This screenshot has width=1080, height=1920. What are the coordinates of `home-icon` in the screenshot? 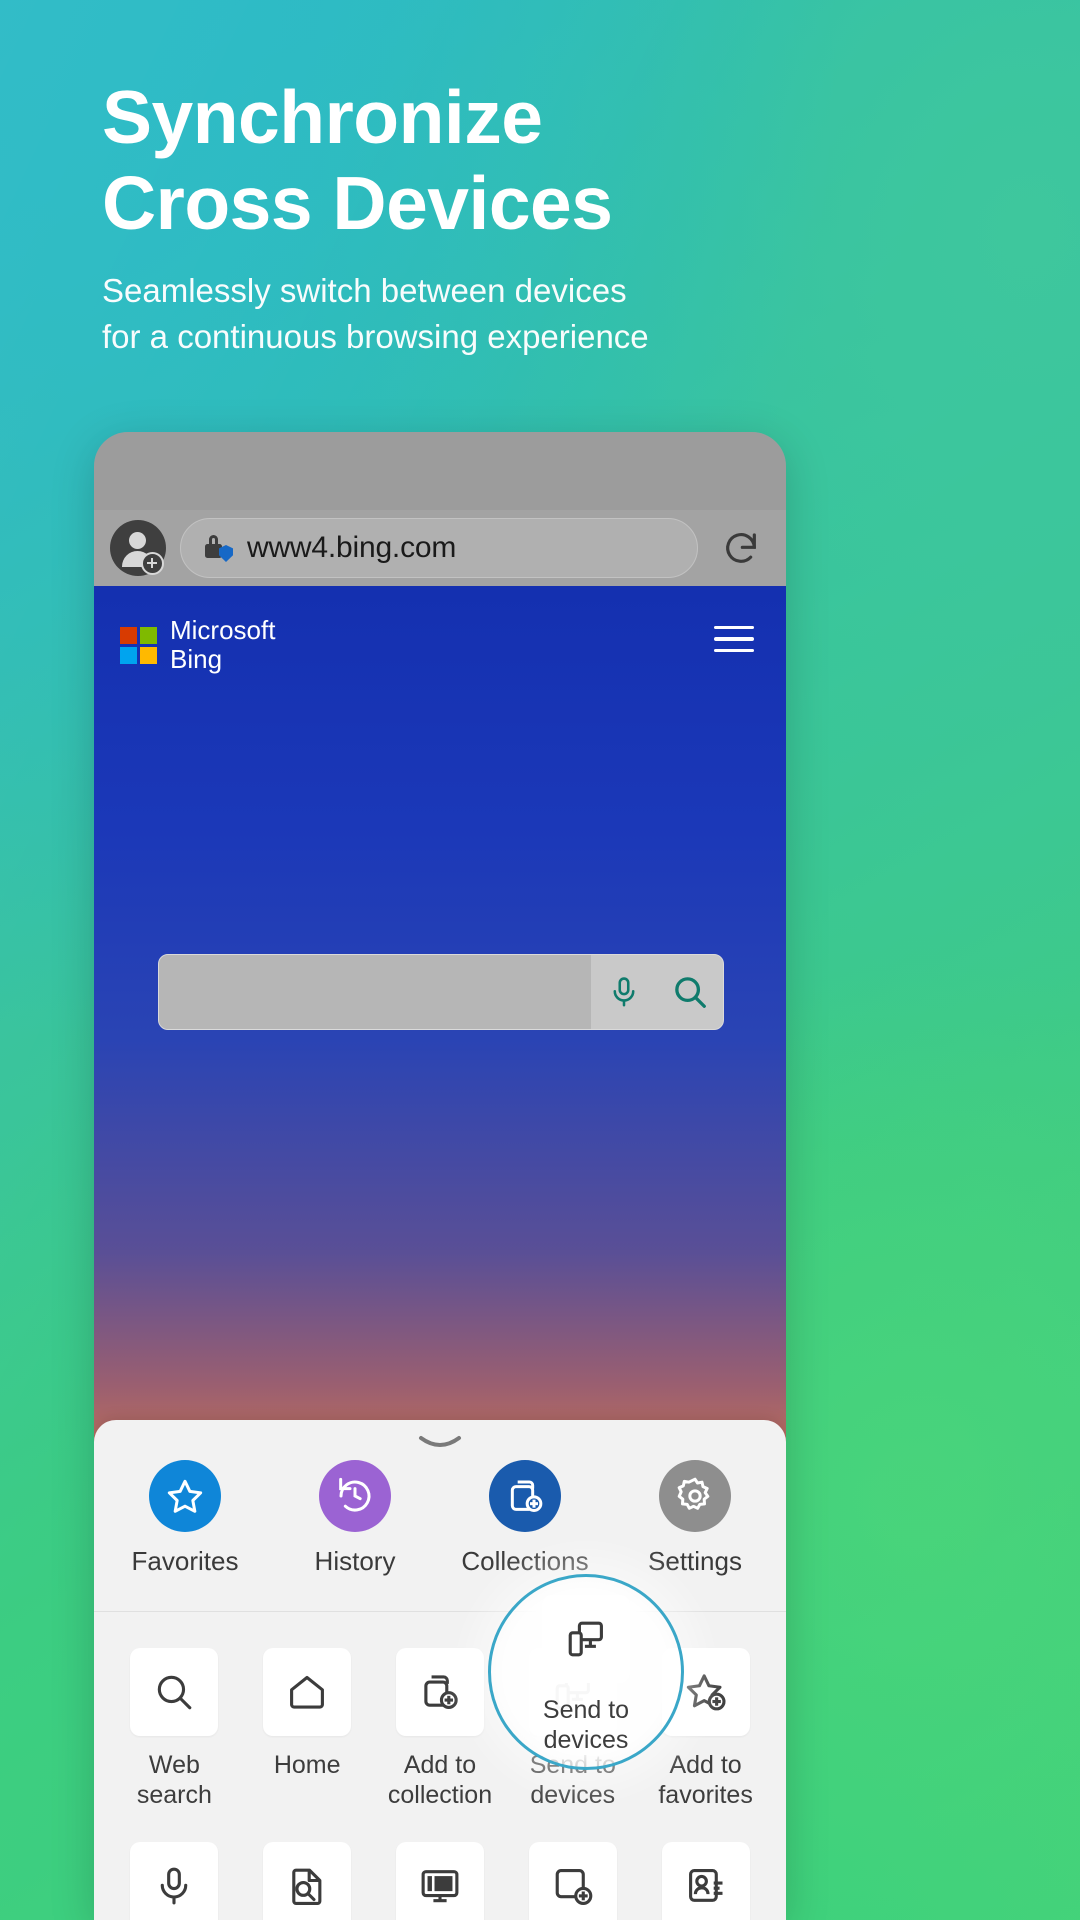 It's located at (307, 1692).